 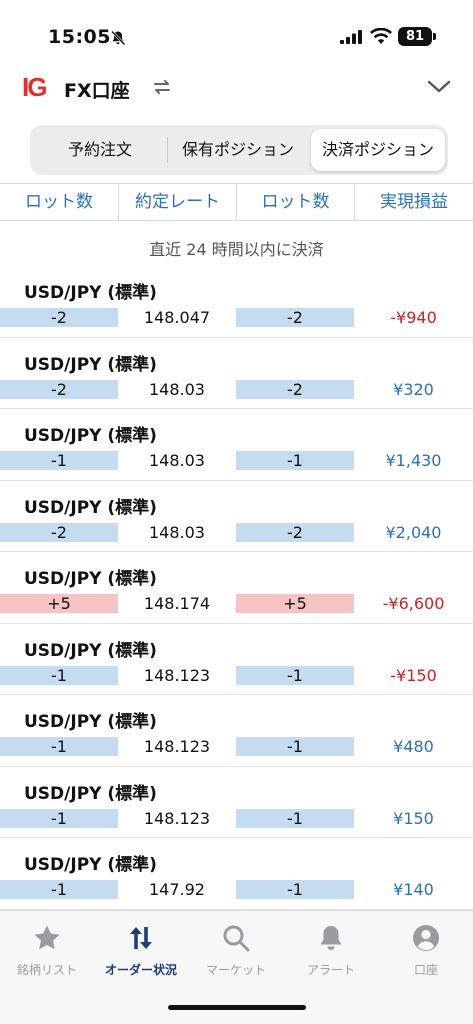 I want to click on chevron-down-icon, so click(x=439, y=86).